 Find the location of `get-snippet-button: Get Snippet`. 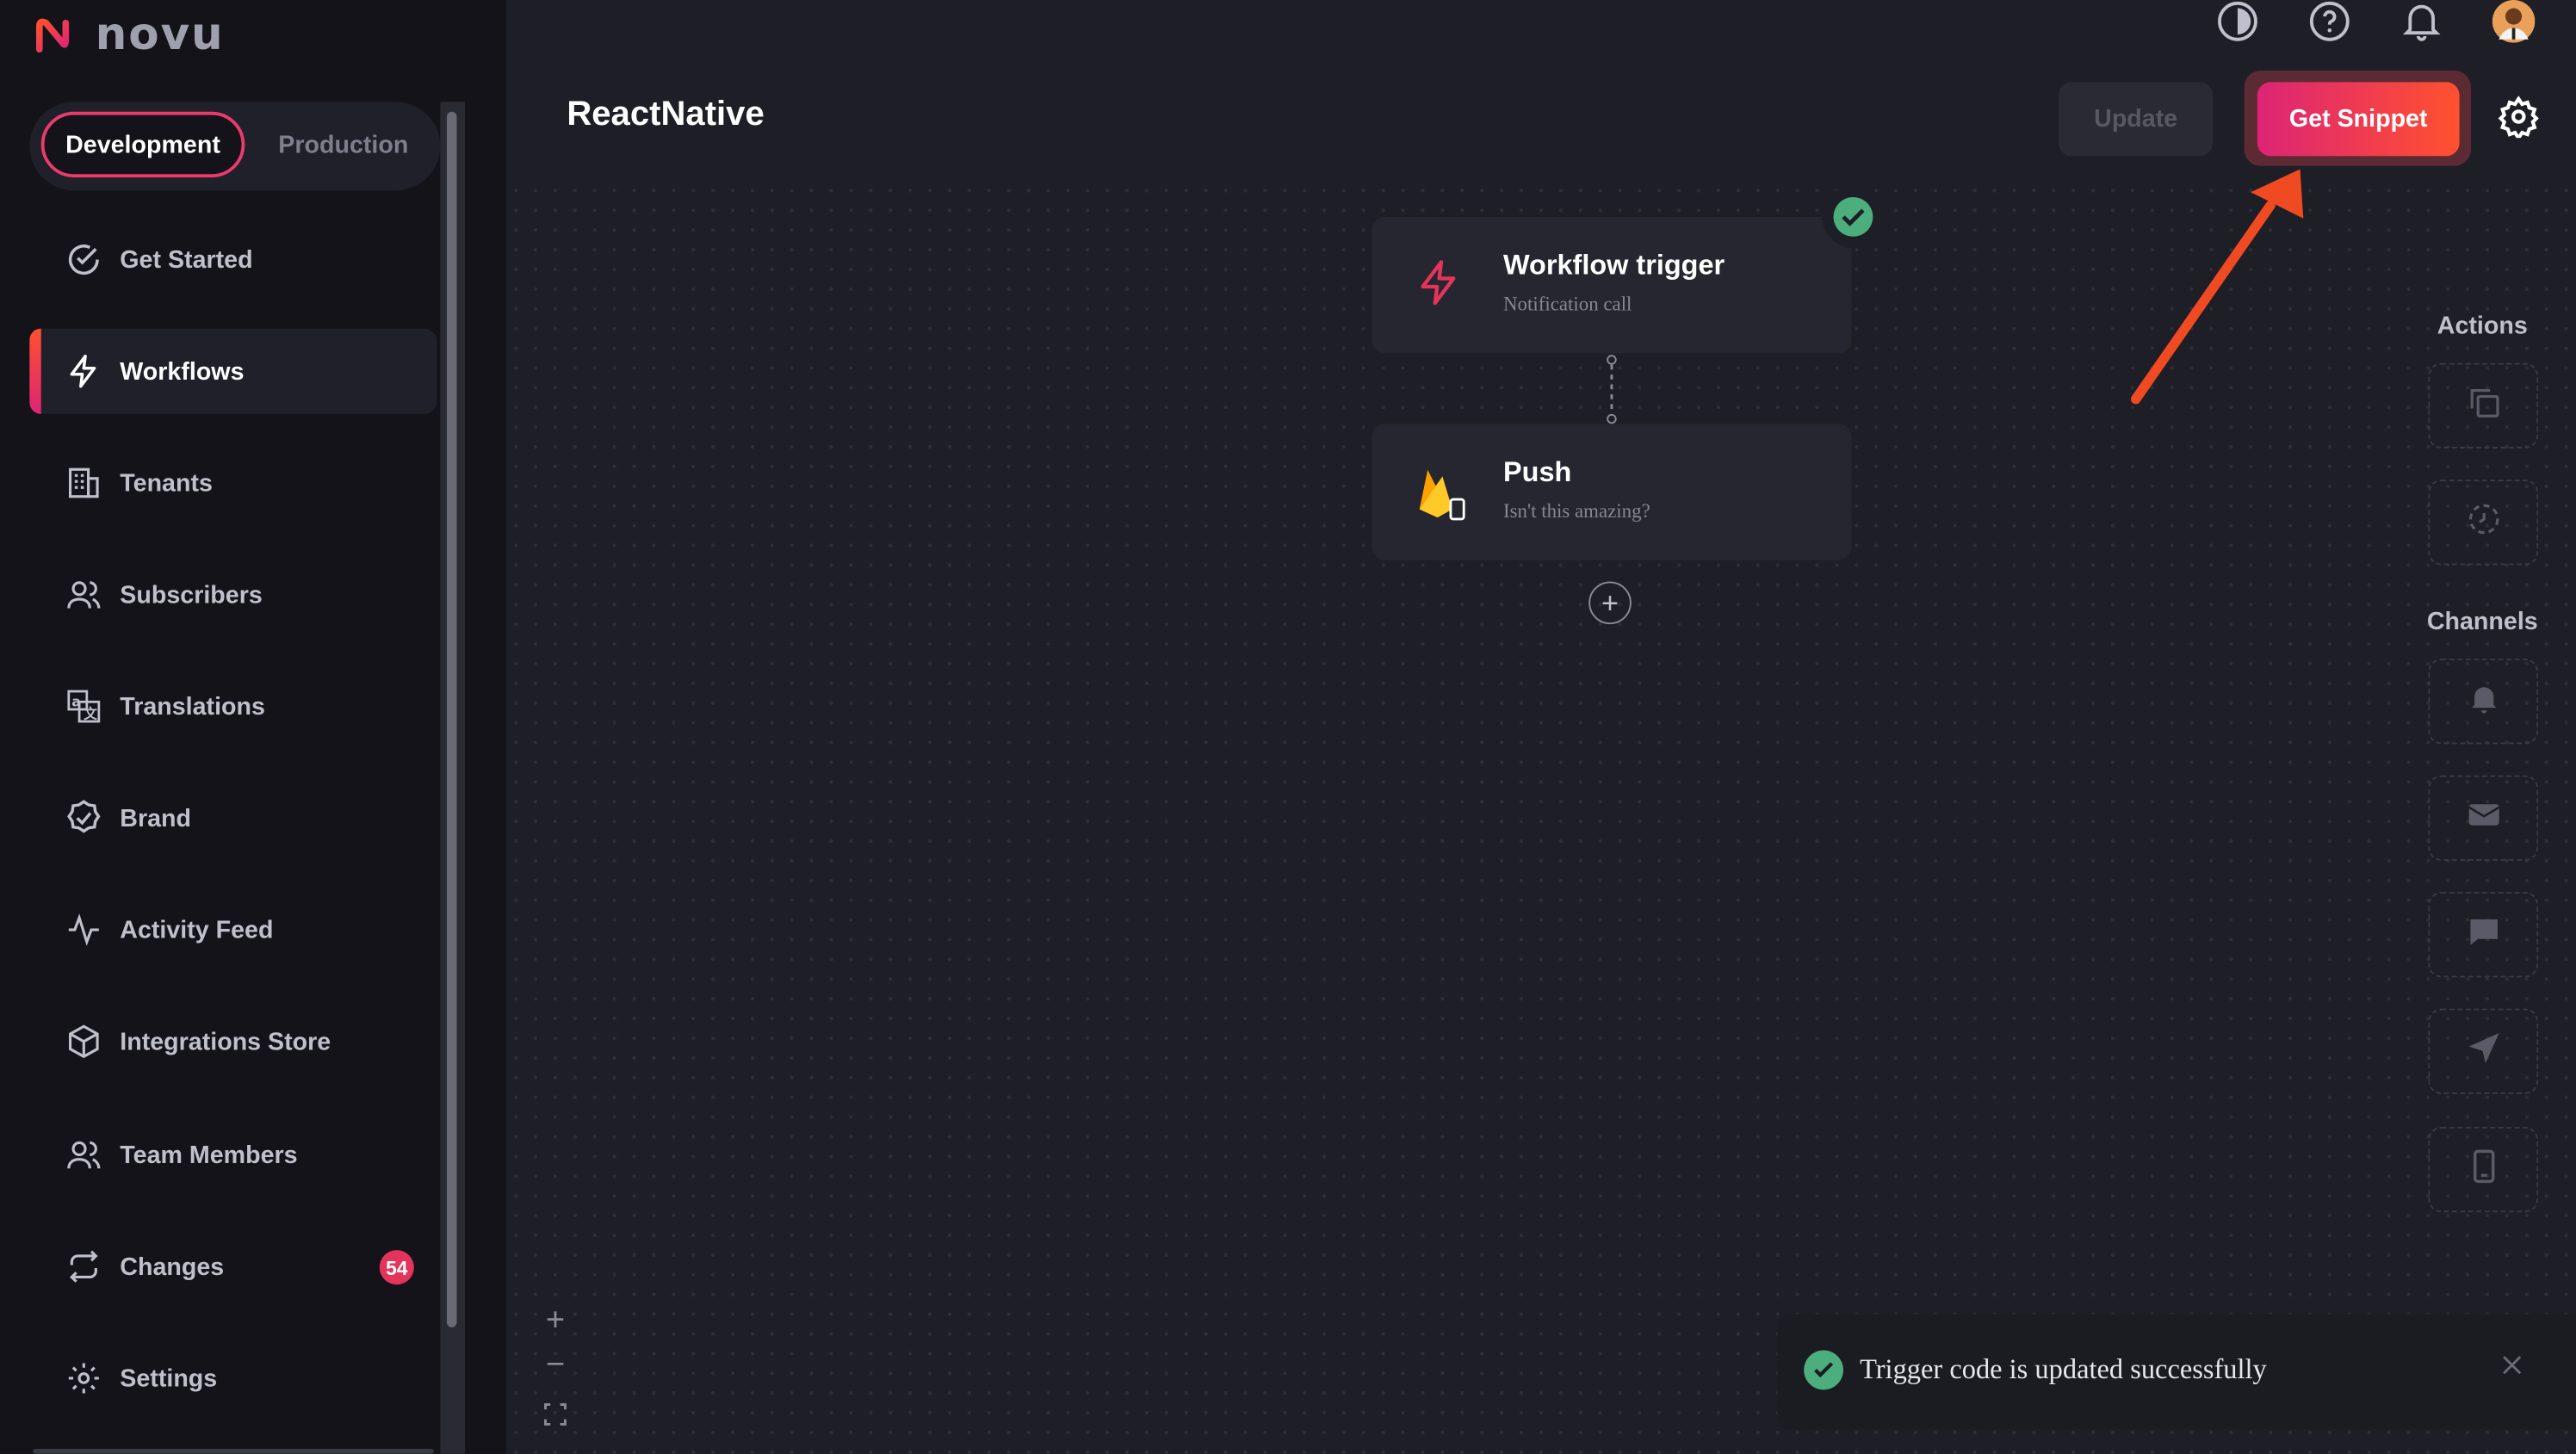

get-snippet-button: Get Snippet is located at coordinates (2359, 120).